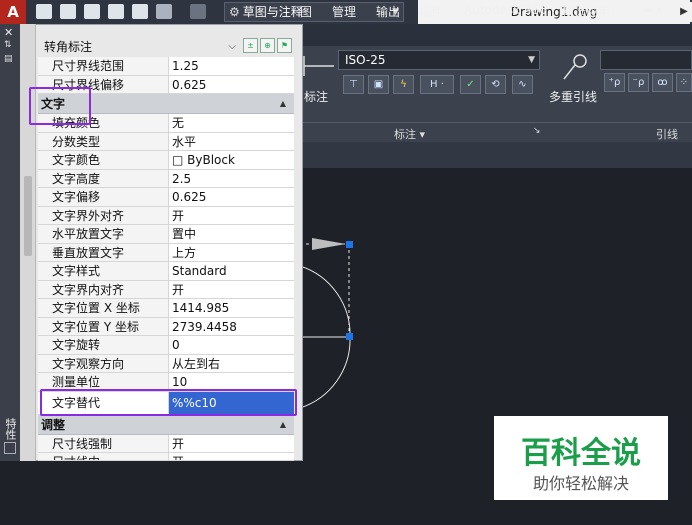 Image resolution: width=692 pixels, height=525 pixels. I want to click on property-value: 1414.985, so click(231, 308).